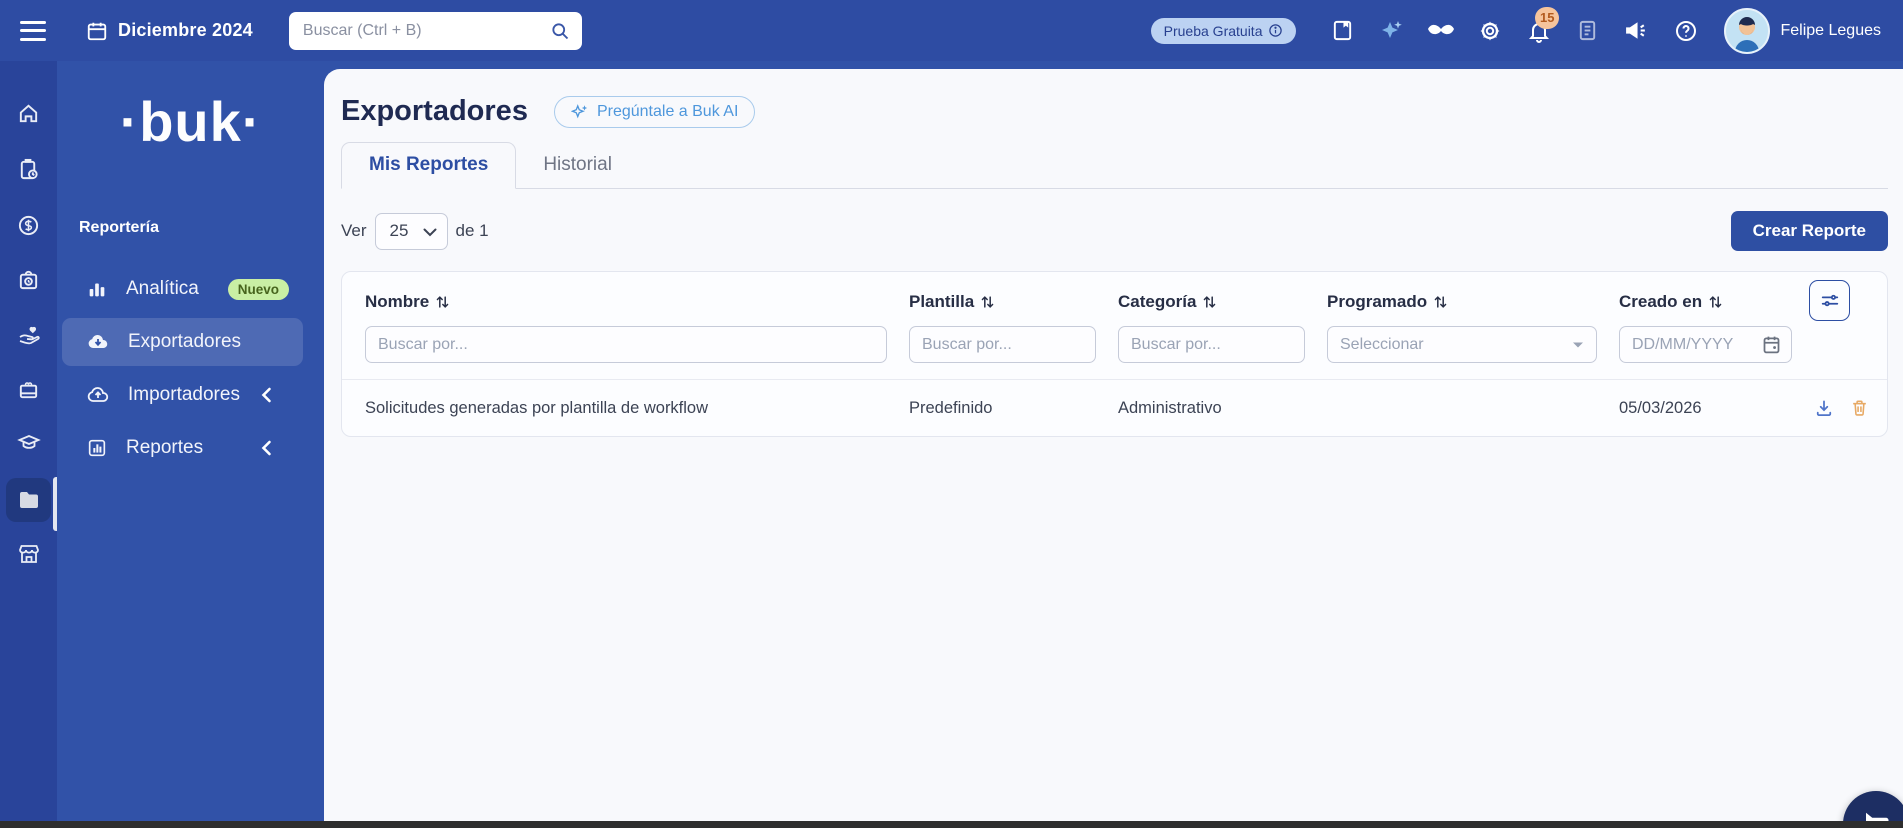  I want to click on graduation-cap-icon, so click(28, 443).